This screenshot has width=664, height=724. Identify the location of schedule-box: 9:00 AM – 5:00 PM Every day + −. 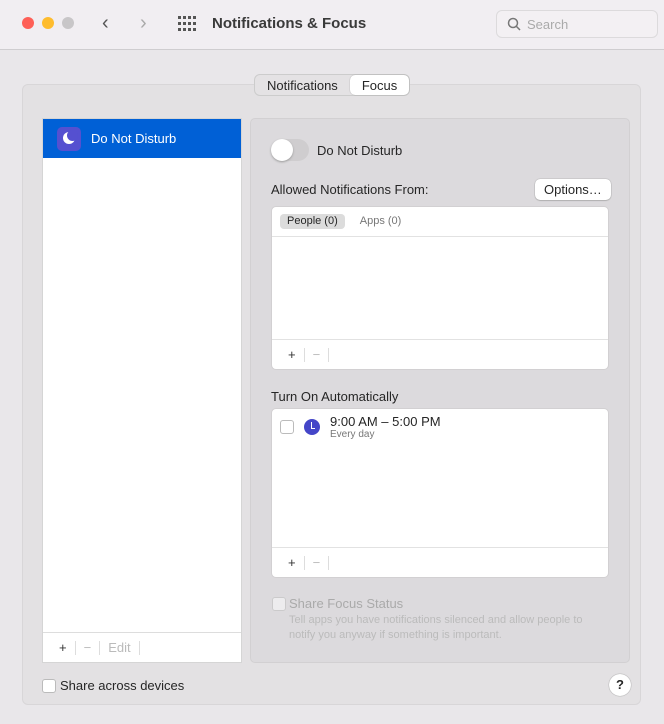
(440, 493).